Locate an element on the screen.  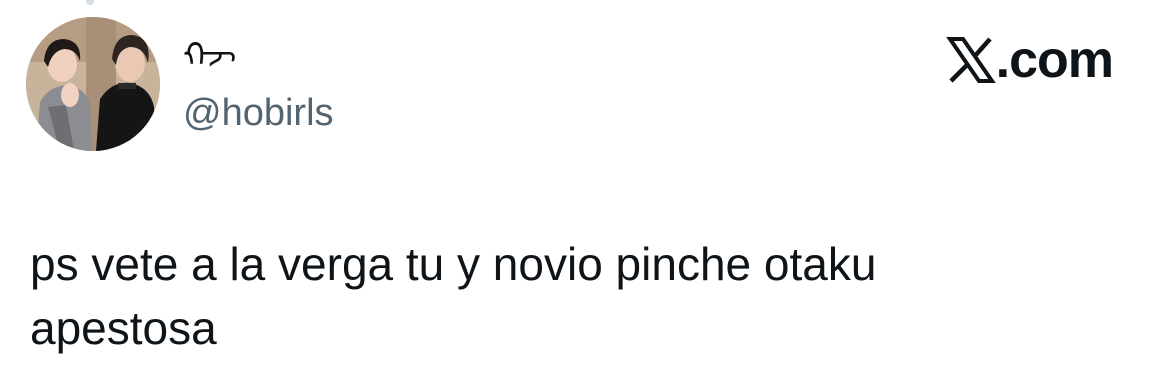
divider is located at coordinates (90, 2).